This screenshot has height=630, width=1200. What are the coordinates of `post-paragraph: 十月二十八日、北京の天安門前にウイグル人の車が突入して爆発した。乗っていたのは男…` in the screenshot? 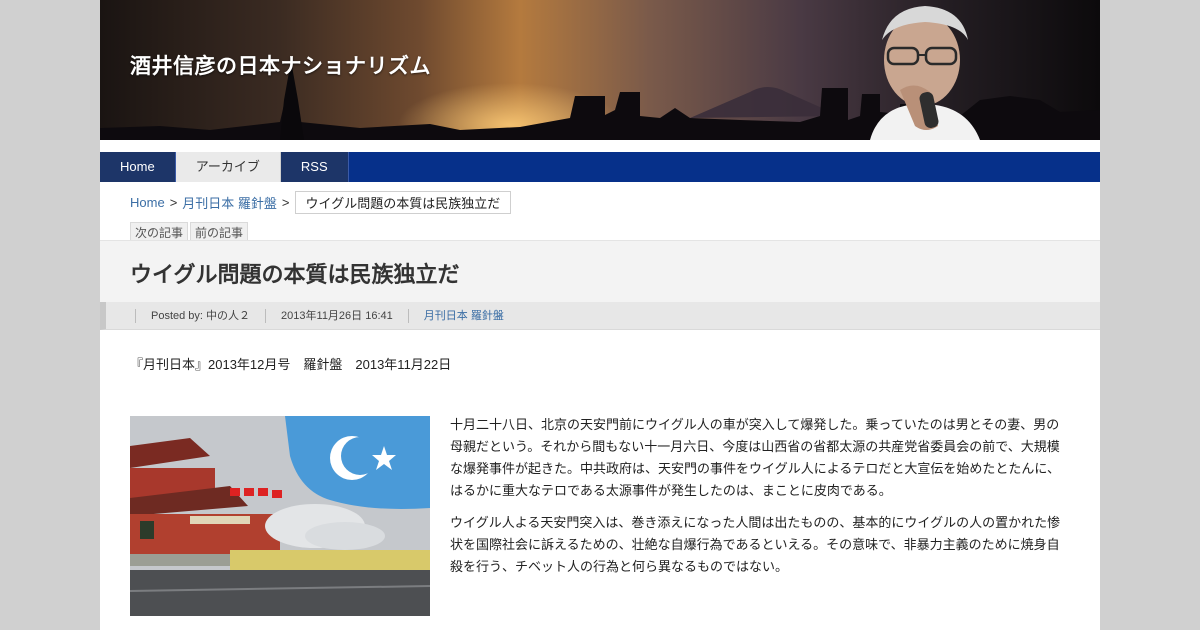 It's located at (755, 457).